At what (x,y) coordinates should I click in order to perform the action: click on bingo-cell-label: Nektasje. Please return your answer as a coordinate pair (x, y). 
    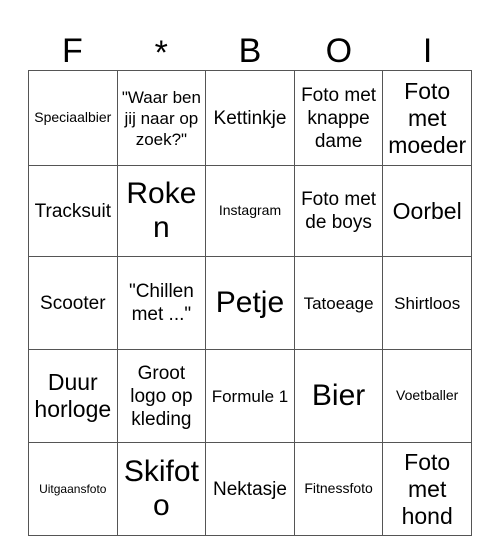
    Looking at the image, I should click on (250, 489).